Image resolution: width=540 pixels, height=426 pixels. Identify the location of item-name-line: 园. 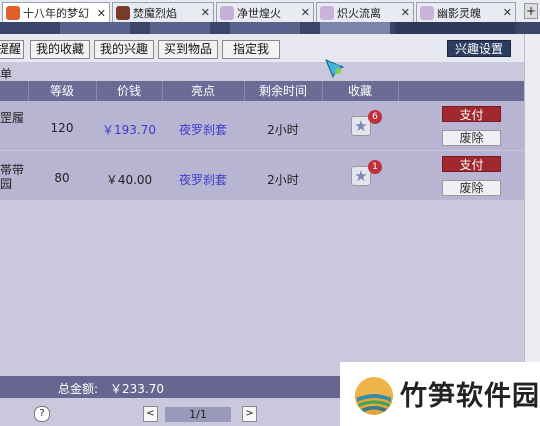
(6, 184).